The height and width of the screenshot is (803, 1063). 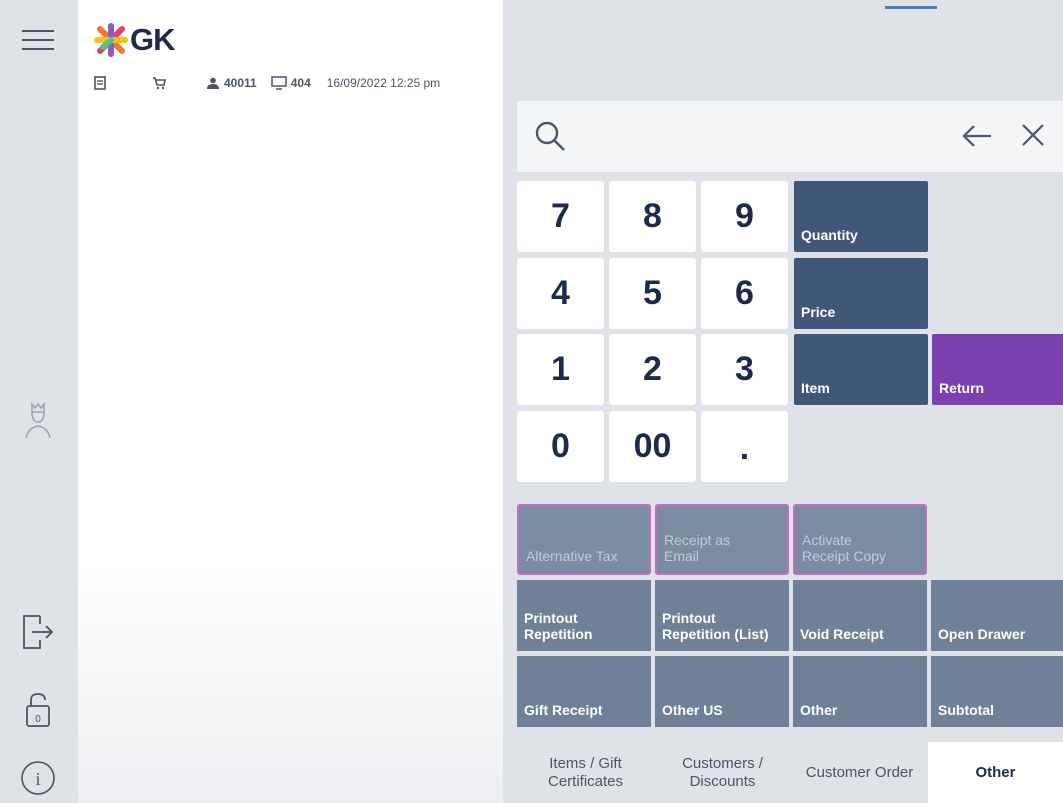 I want to click on other-us-button: Other US, so click(x=722, y=691).